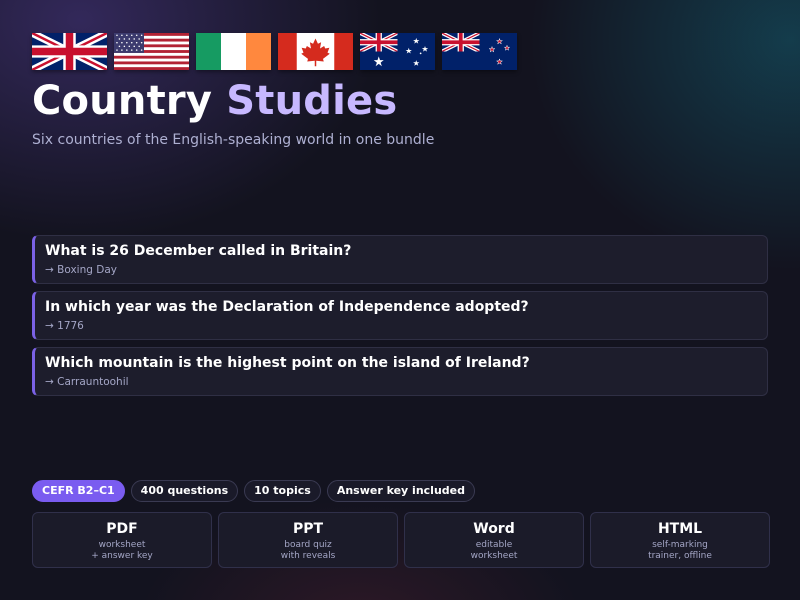 This screenshot has width=800, height=600. Describe the element at coordinates (184, 491) in the screenshot. I see `question-count-badge: 400 questions` at that location.